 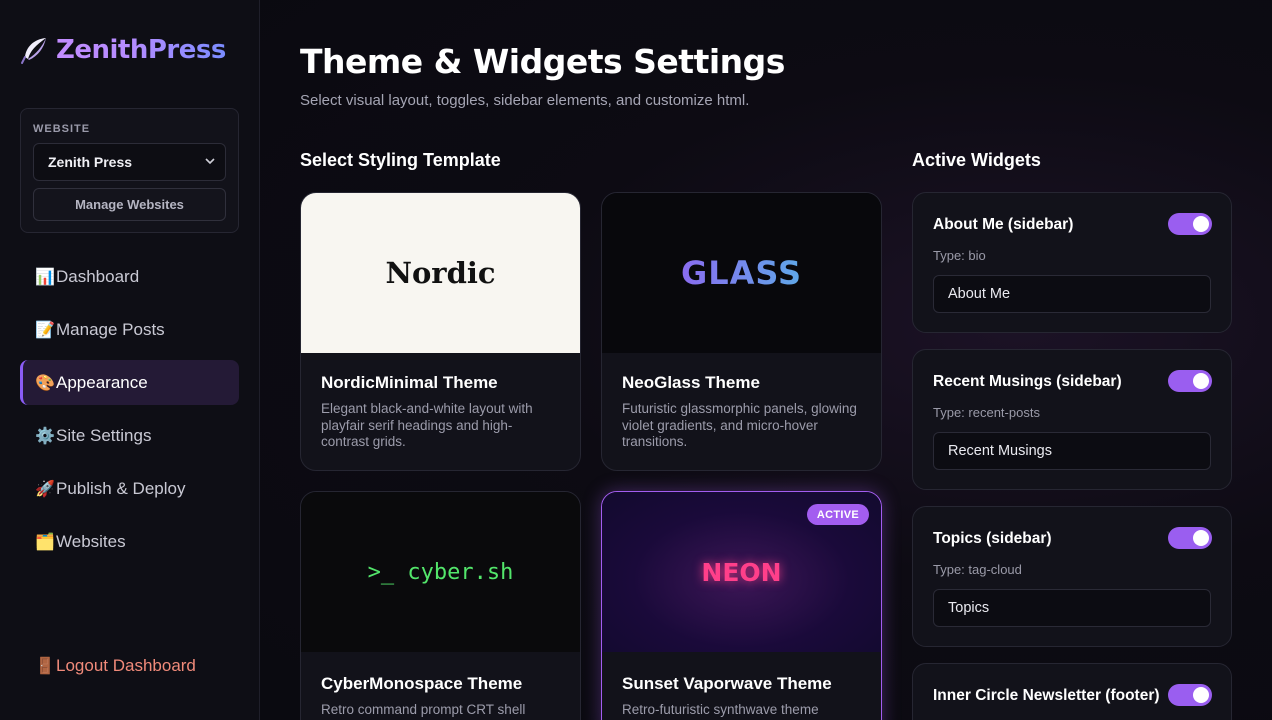 I want to click on sidebar-item-dashboard: 📊 Dashboard, so click(x=129, y=276).